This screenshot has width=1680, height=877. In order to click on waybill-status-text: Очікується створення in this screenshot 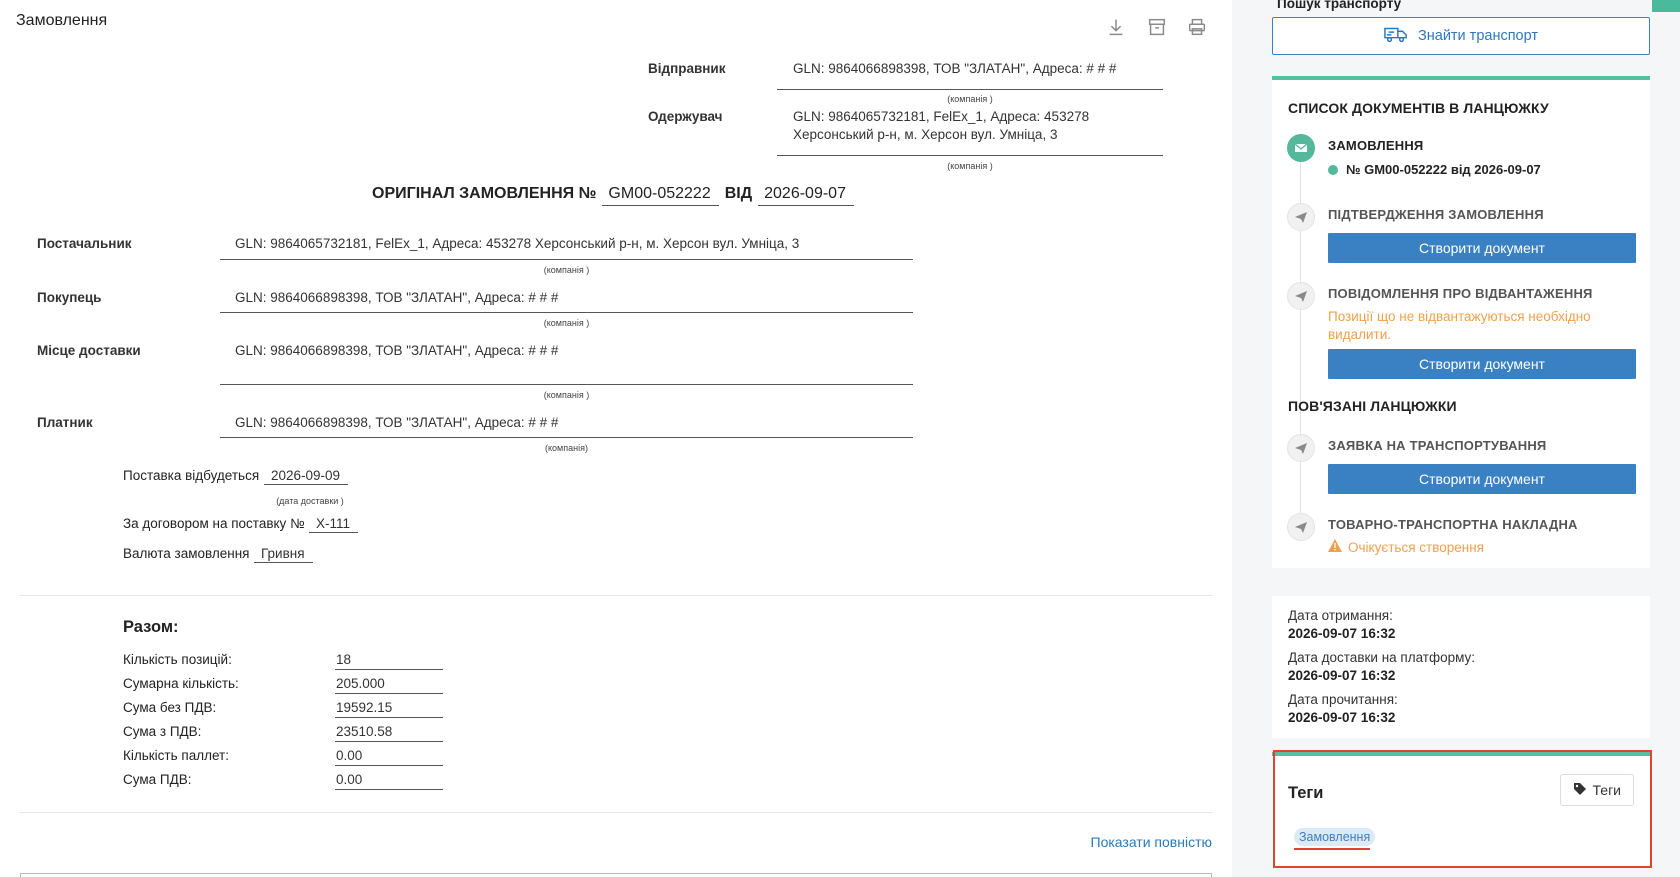, I will do `click(1416, 547)`.